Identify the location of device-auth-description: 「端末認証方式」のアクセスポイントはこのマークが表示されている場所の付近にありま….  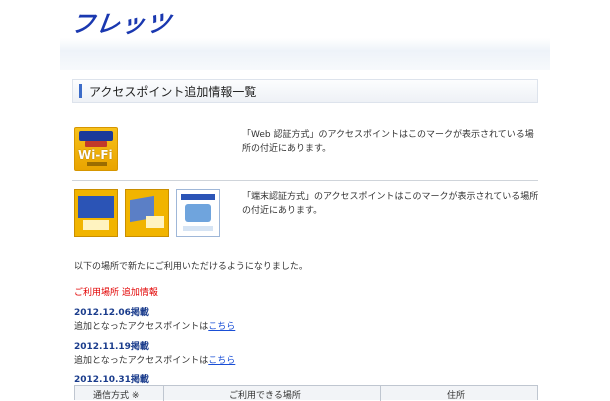
(390, 204).